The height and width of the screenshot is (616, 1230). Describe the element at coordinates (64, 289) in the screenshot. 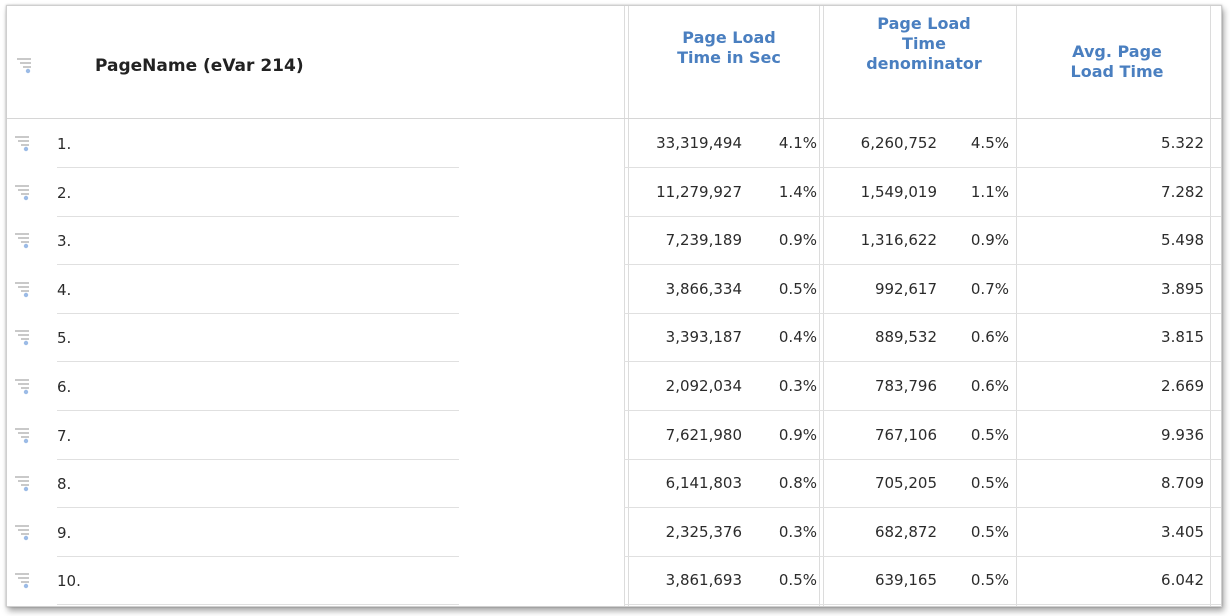

I see `row-rank: 4.` at that location.